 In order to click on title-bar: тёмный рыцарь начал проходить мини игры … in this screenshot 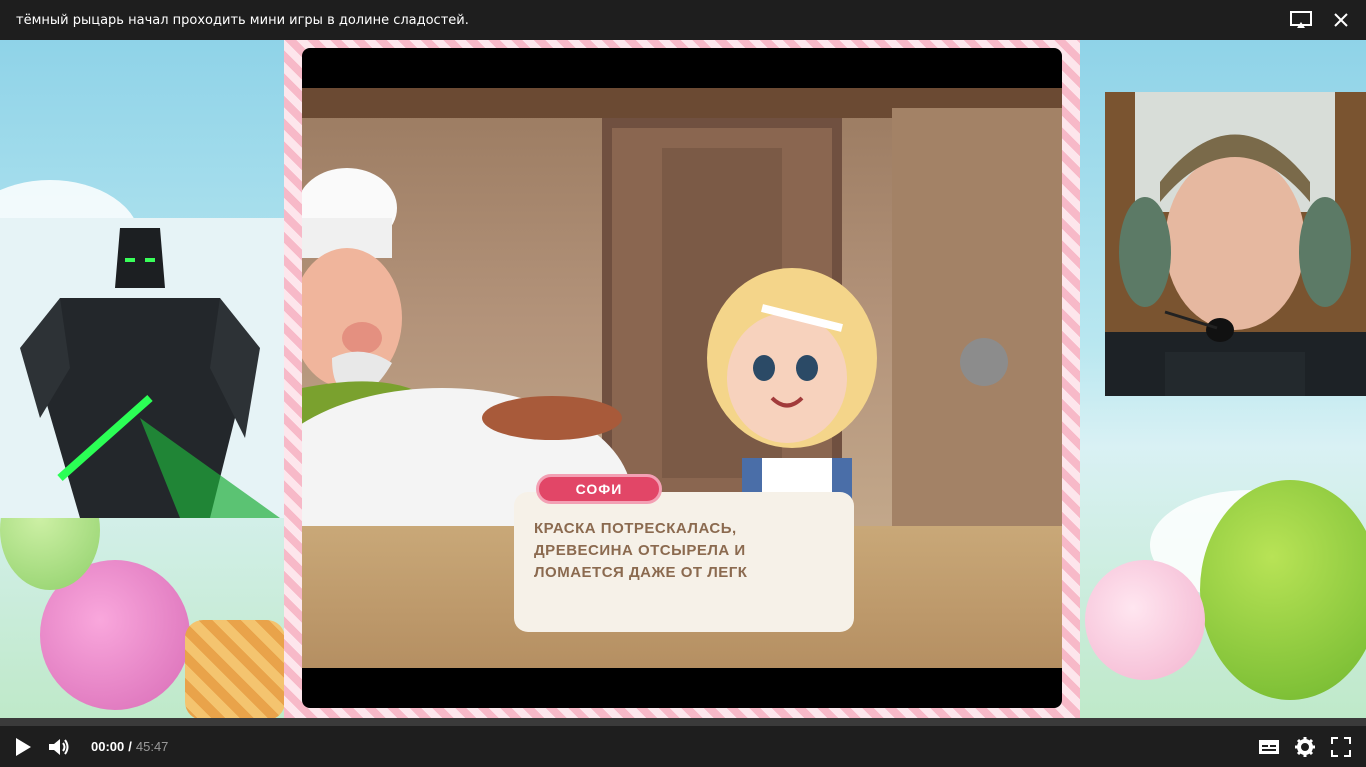, I will do `click(683, 20)`.